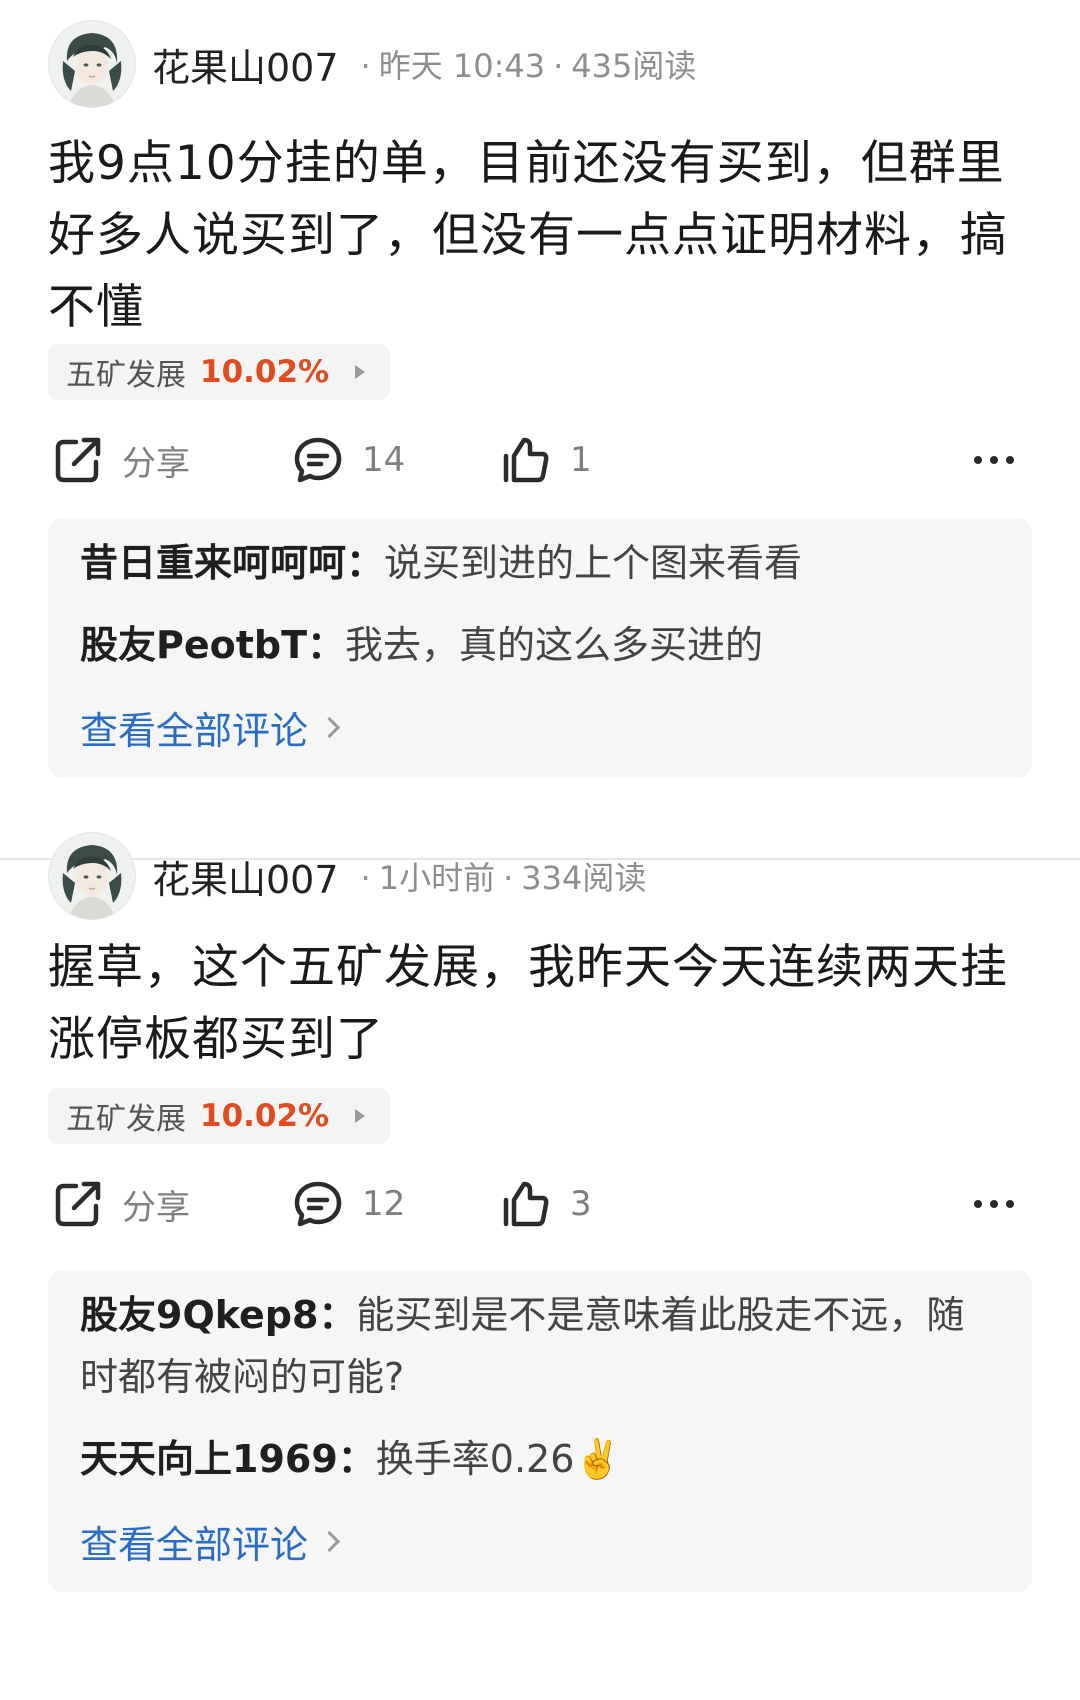 This screenshot has width=1080, height=1700. What do you see at coordinates (498, 1459) in the screenshot?
I see `comment-text: 换手率0.26✌️` at bounding box center [498, 1459].